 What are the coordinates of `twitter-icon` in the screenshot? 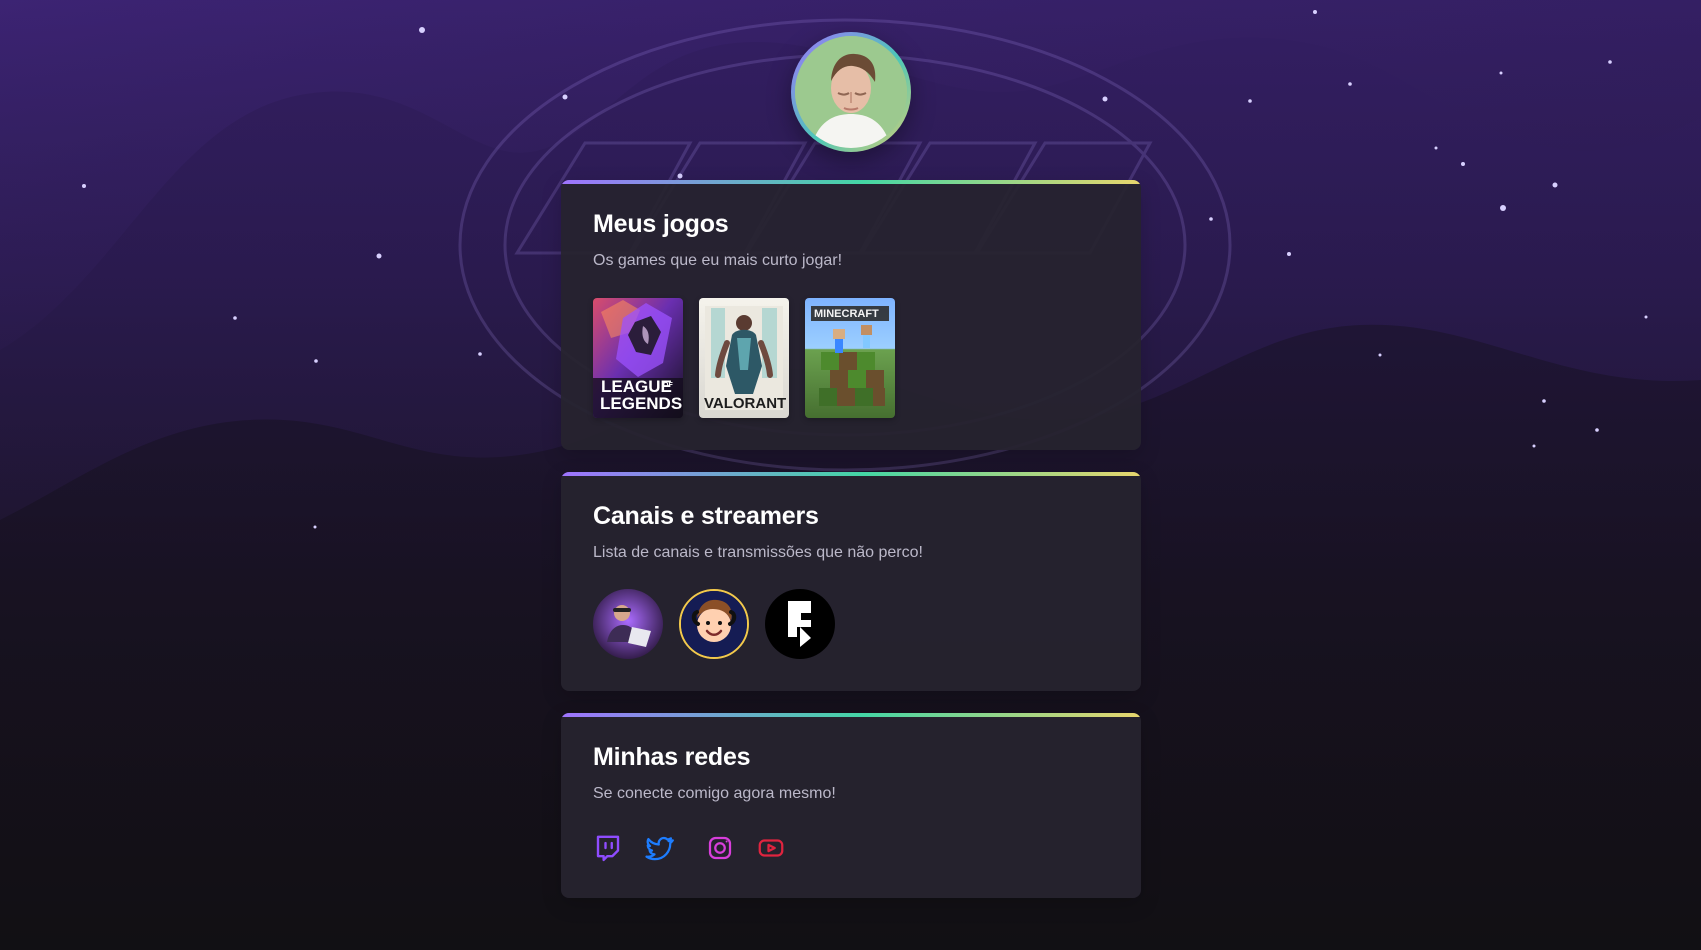 It's located at (659, 848).